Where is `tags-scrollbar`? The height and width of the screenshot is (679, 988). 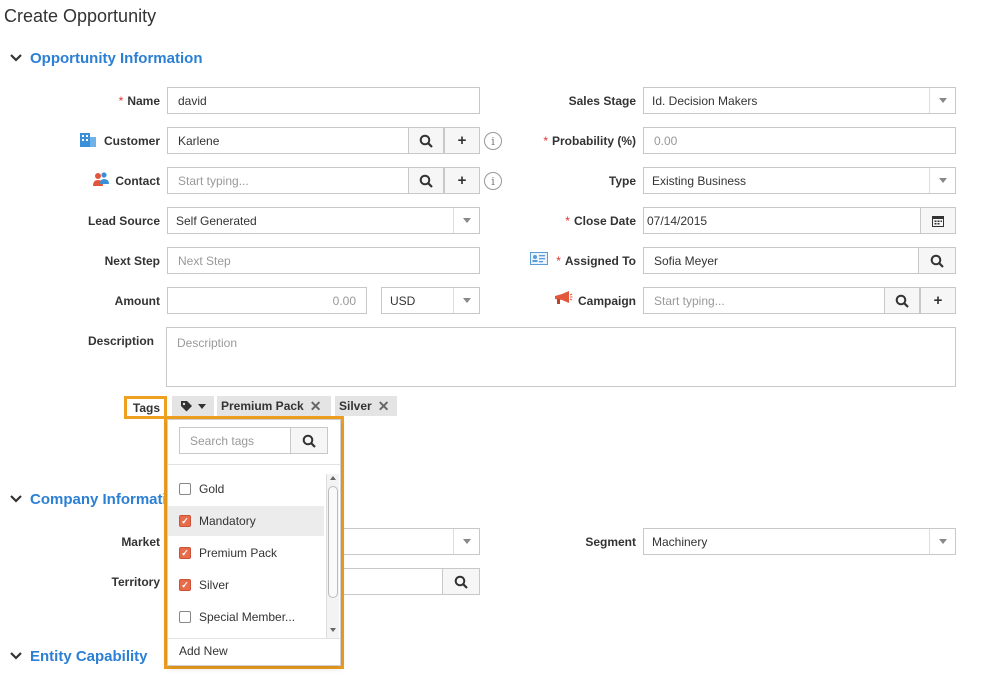
tags-scrollbar is located at coordinates (332, 556).